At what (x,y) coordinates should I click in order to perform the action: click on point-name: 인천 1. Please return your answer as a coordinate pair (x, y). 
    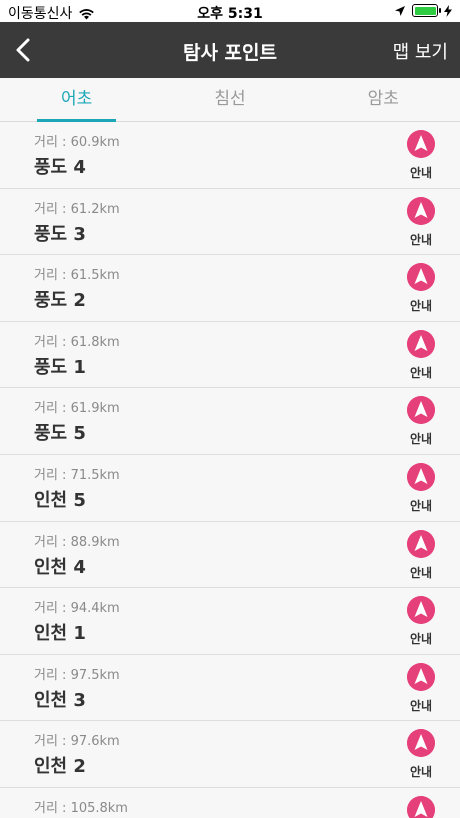
    Looking at the image, I should click on (60, 634).